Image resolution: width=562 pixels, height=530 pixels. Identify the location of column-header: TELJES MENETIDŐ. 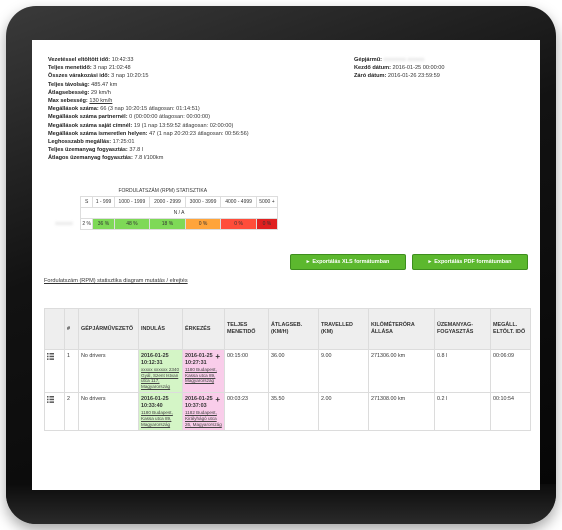
(246, 329).